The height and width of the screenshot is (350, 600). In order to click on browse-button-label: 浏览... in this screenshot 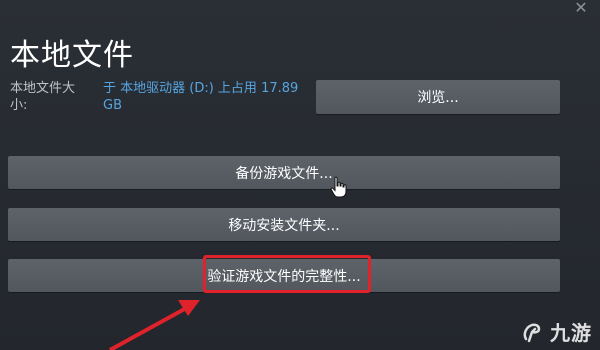, I will do `click(438, 98)`.